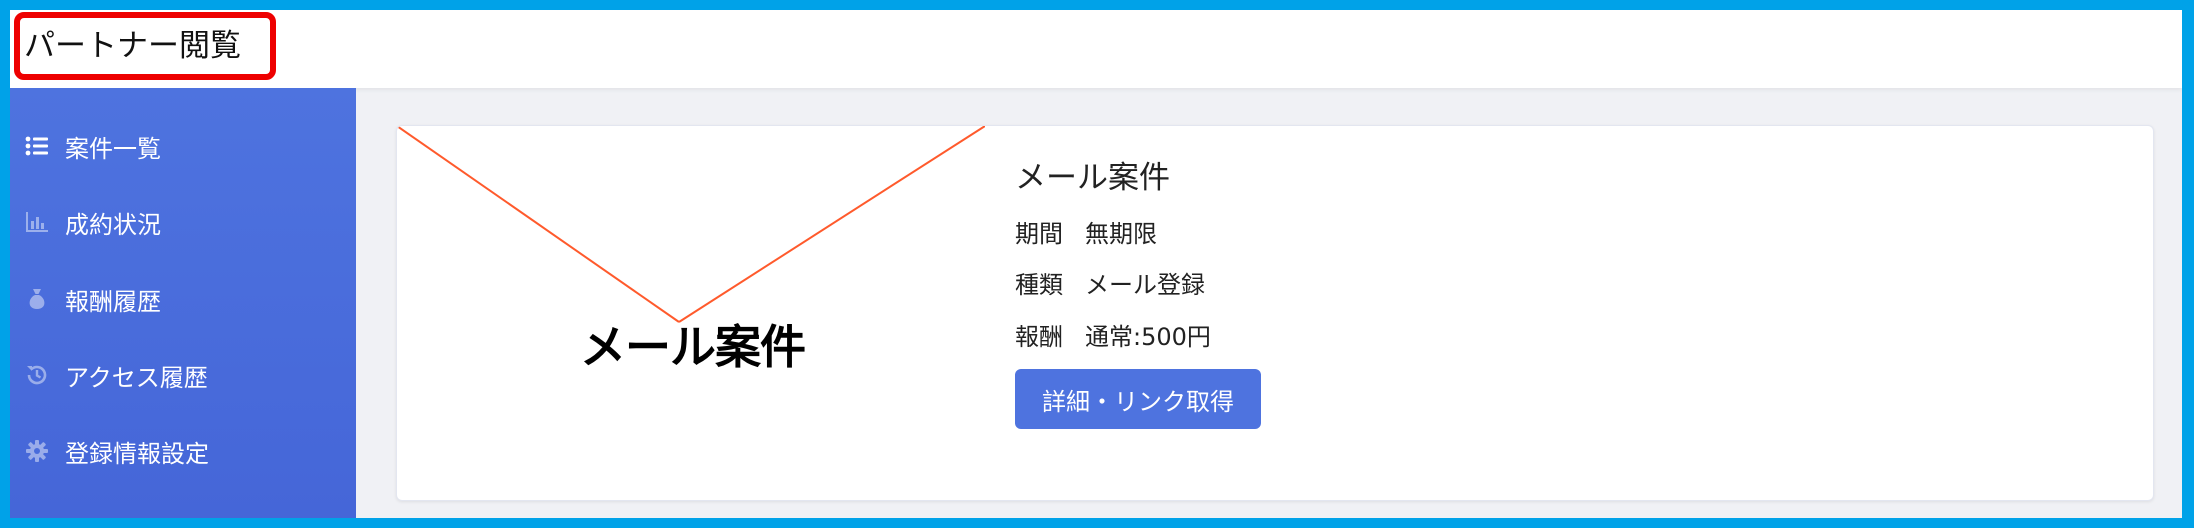  I want to click on reward-value: 通常:500円, so click(1148, 337).